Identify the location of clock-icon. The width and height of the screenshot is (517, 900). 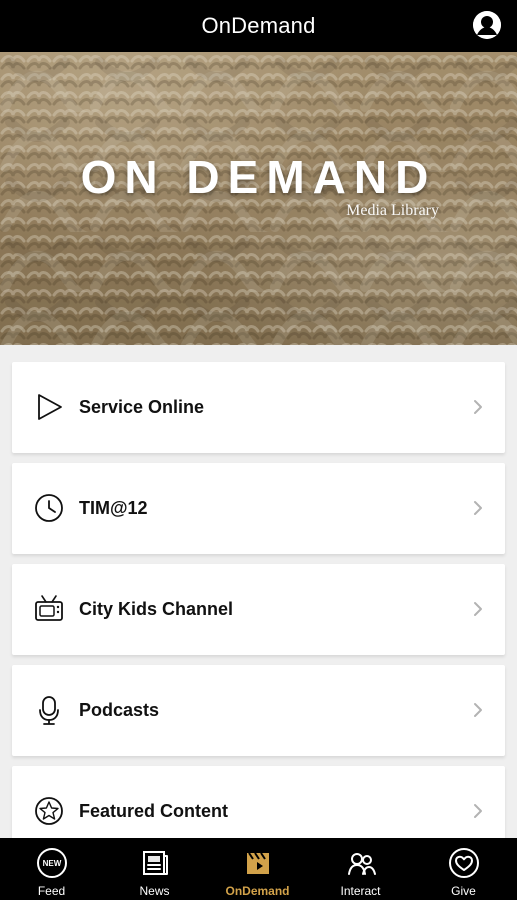
(49, 508).